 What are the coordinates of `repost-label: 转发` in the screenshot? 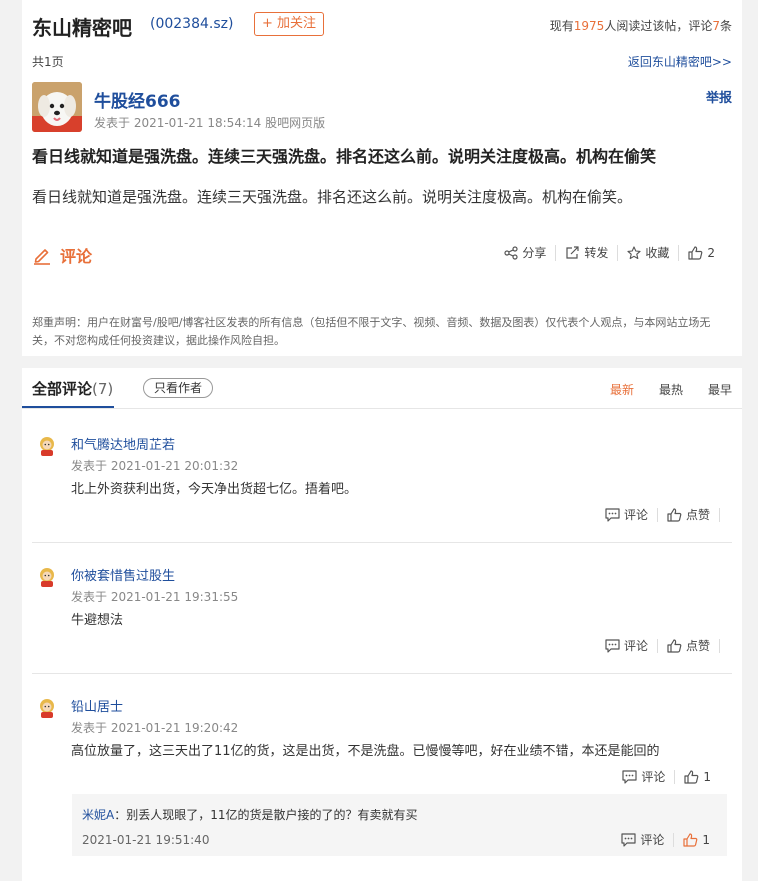 It's located at (596, 253).